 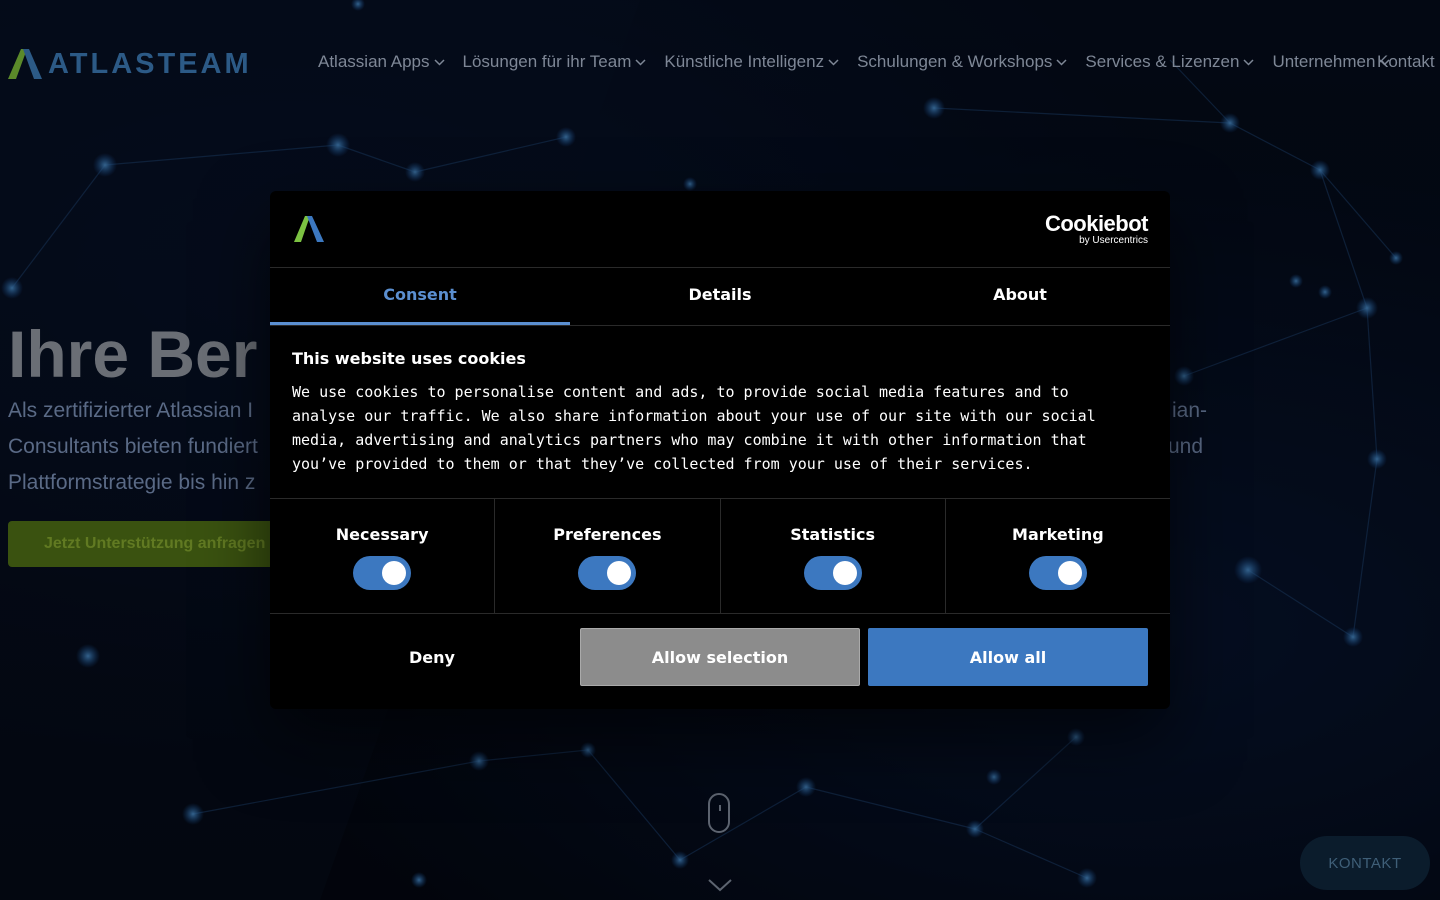 What do you see at coordinates (420, 296) in the screenshot?
I see `tab-consent: Consent` at bounding box center [420, 296].